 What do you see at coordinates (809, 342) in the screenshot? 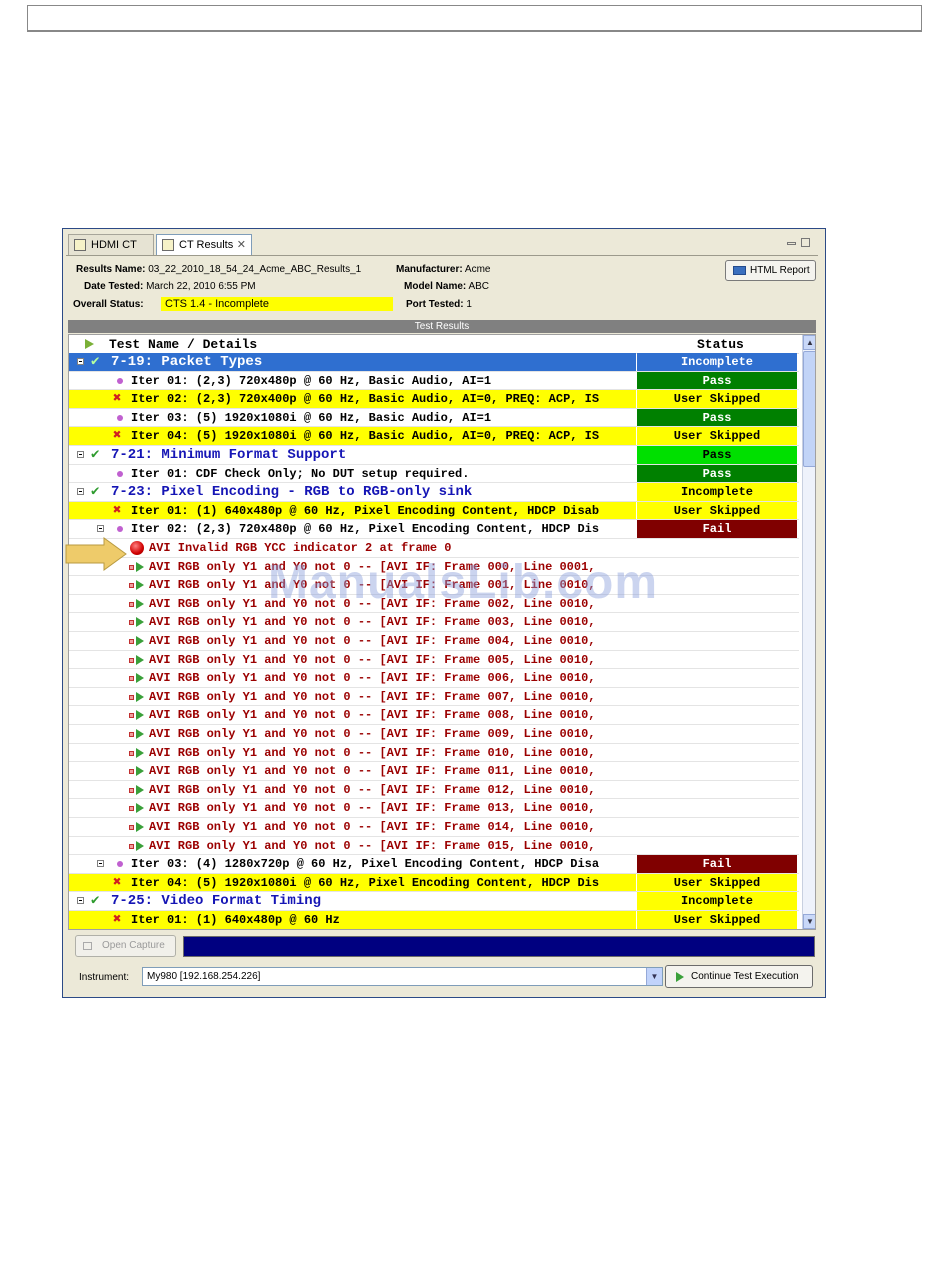
I see `scroll-up-icon: ▲` at bounding box center [809, 342].